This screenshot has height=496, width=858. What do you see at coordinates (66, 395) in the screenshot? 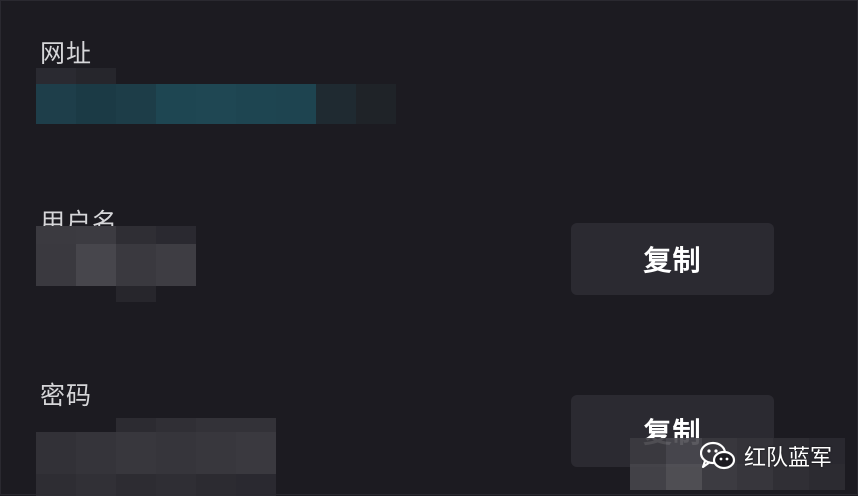
I see `password-label: 密码` at bounding box center [66, 395].